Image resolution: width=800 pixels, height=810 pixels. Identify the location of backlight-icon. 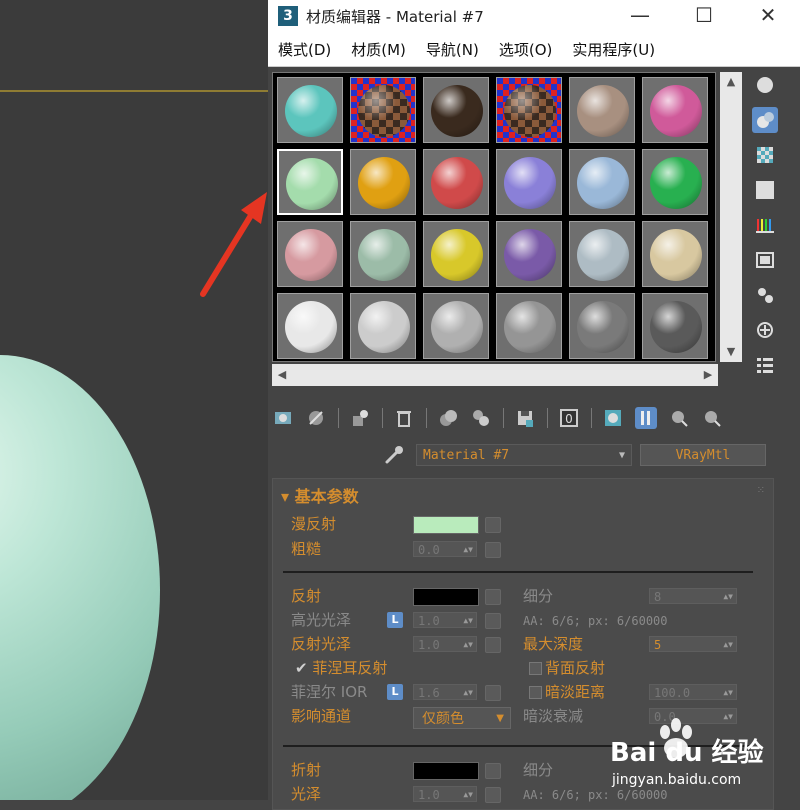
(765, 120).